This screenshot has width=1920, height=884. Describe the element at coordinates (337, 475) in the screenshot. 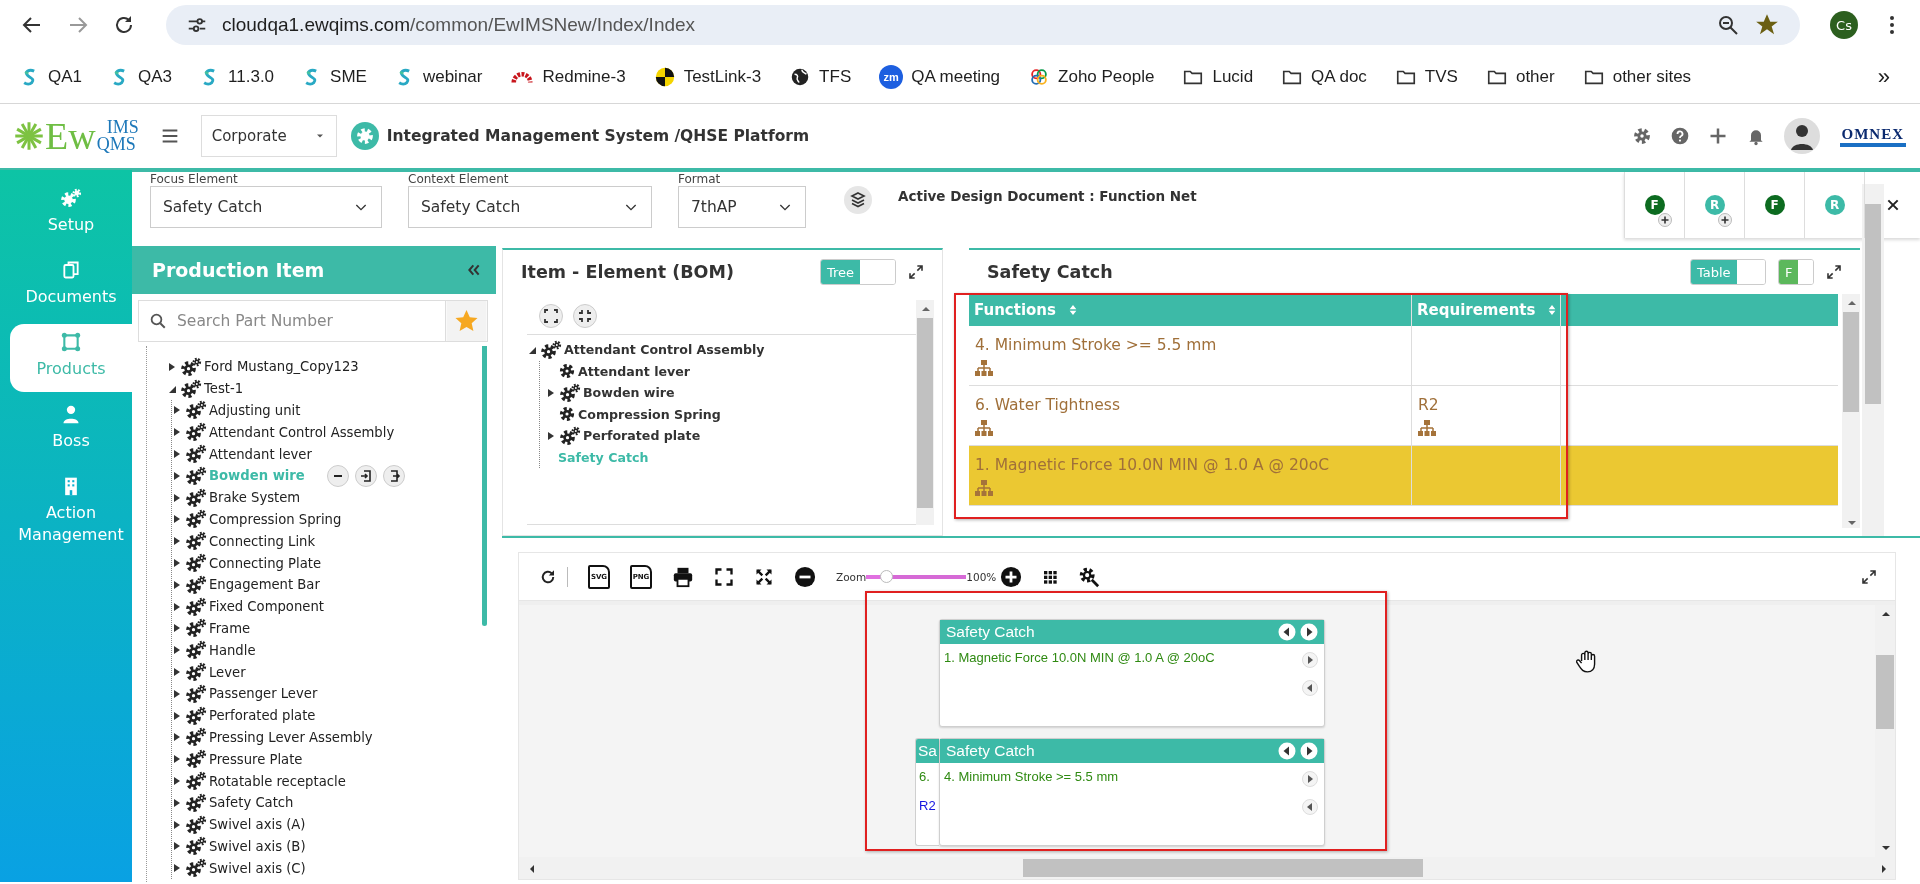

I see `remove-button` at that location.